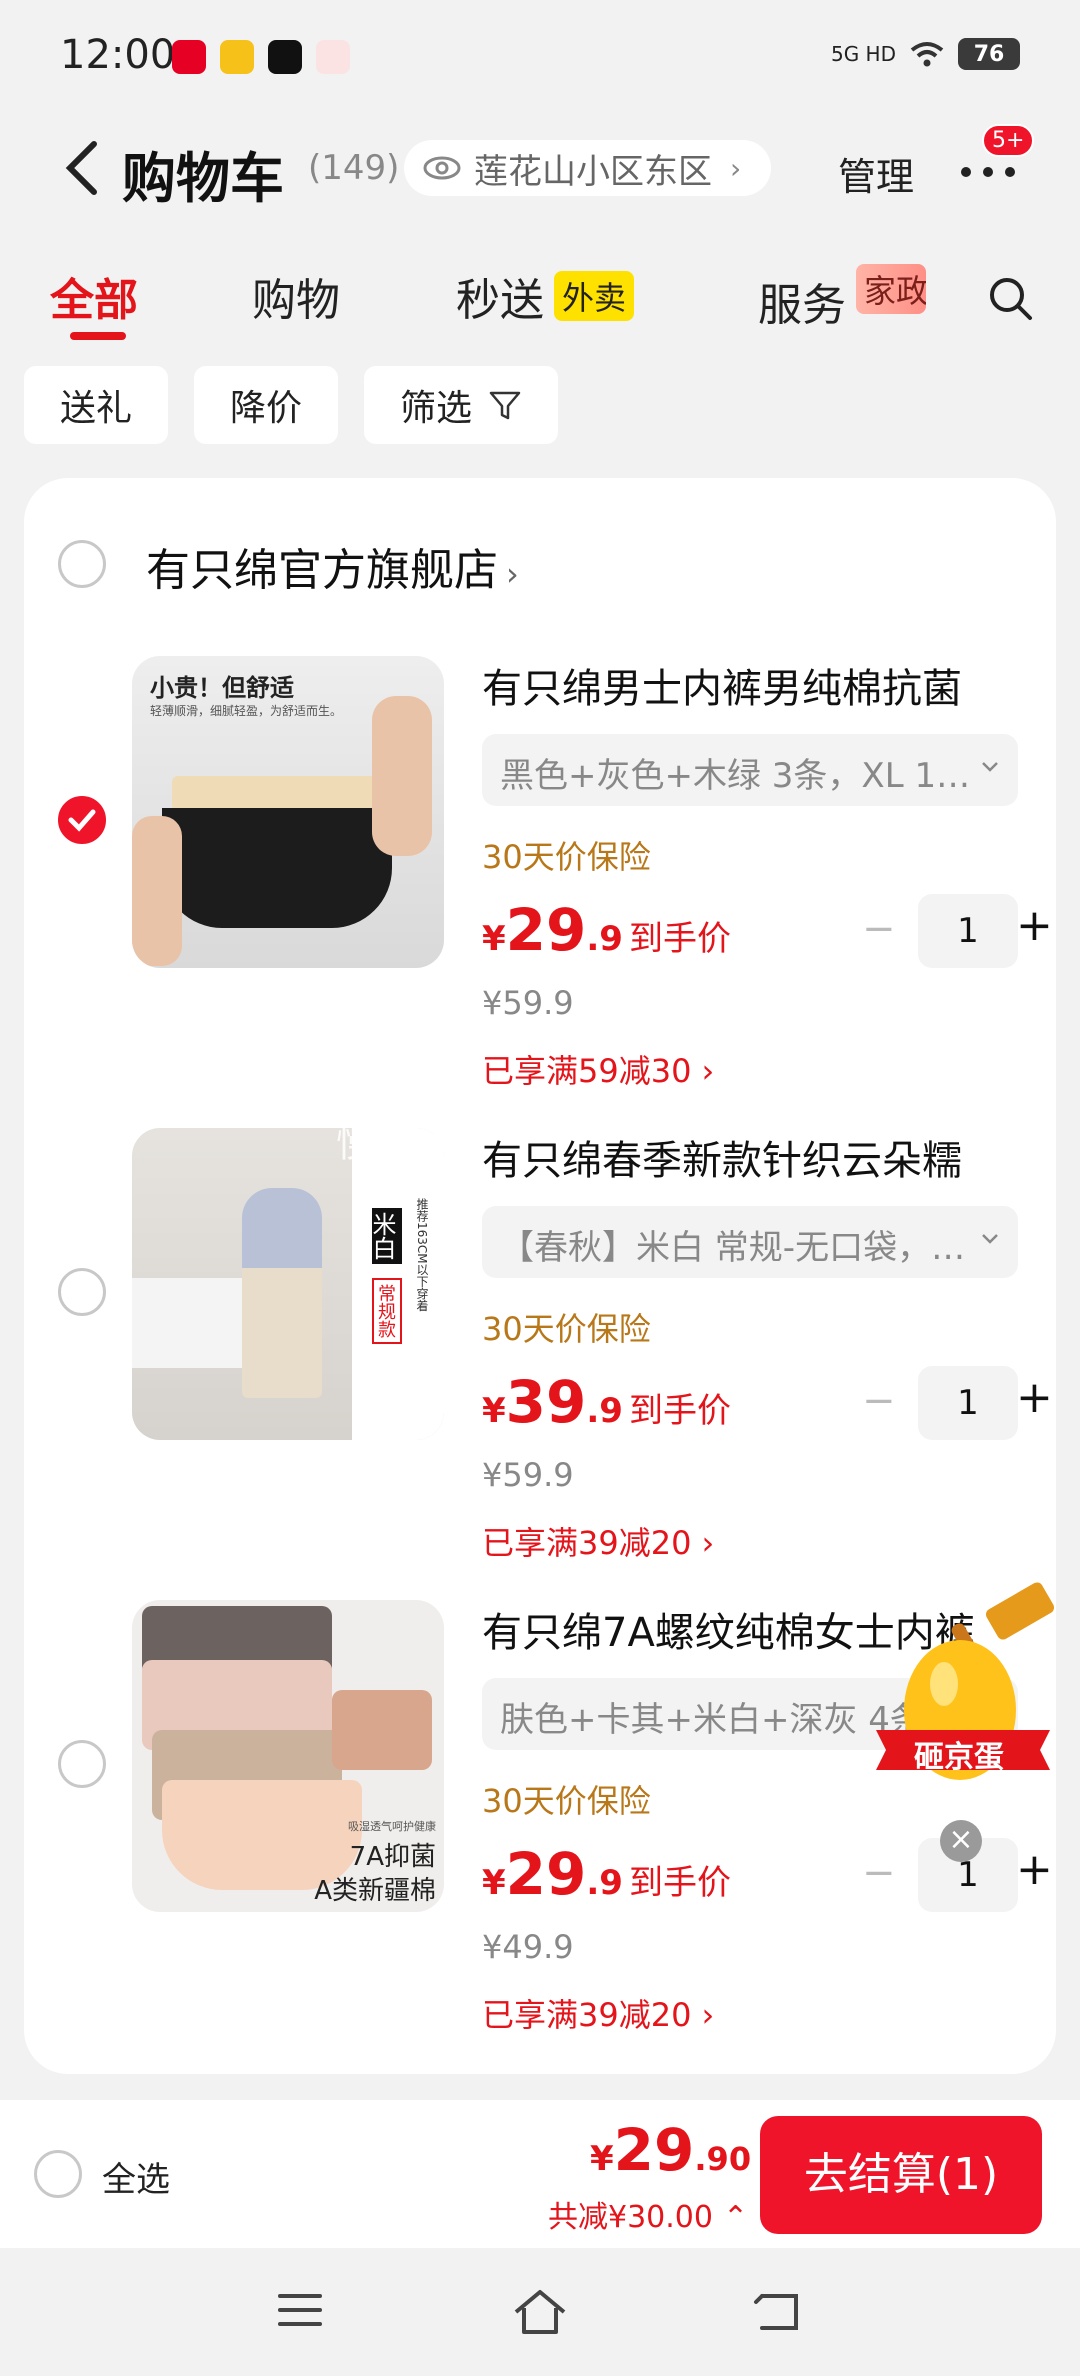  Describe the element at coordinates (545, 296) in the screenshot. I see `tab-express: 秒送 外卖` at that location.